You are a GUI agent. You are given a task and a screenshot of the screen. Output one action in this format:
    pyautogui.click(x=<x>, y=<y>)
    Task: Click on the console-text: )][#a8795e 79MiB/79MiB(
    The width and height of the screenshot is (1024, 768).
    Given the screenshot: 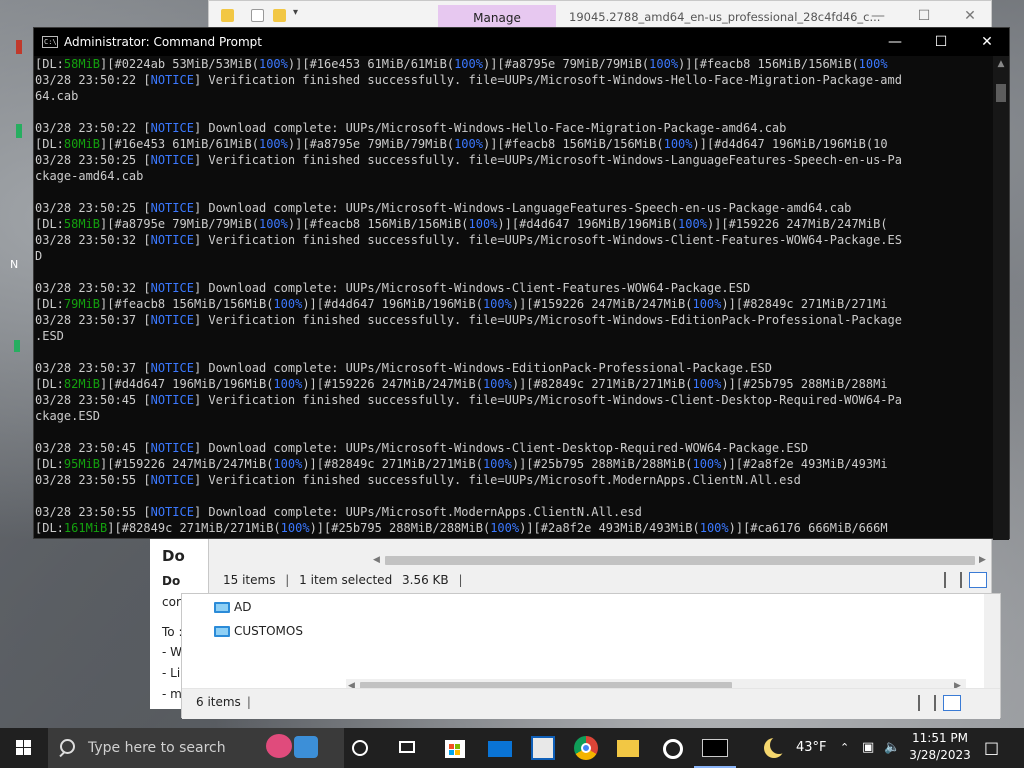 What is the action you would take?
    pyautogui.click(x=566, y=64)
    